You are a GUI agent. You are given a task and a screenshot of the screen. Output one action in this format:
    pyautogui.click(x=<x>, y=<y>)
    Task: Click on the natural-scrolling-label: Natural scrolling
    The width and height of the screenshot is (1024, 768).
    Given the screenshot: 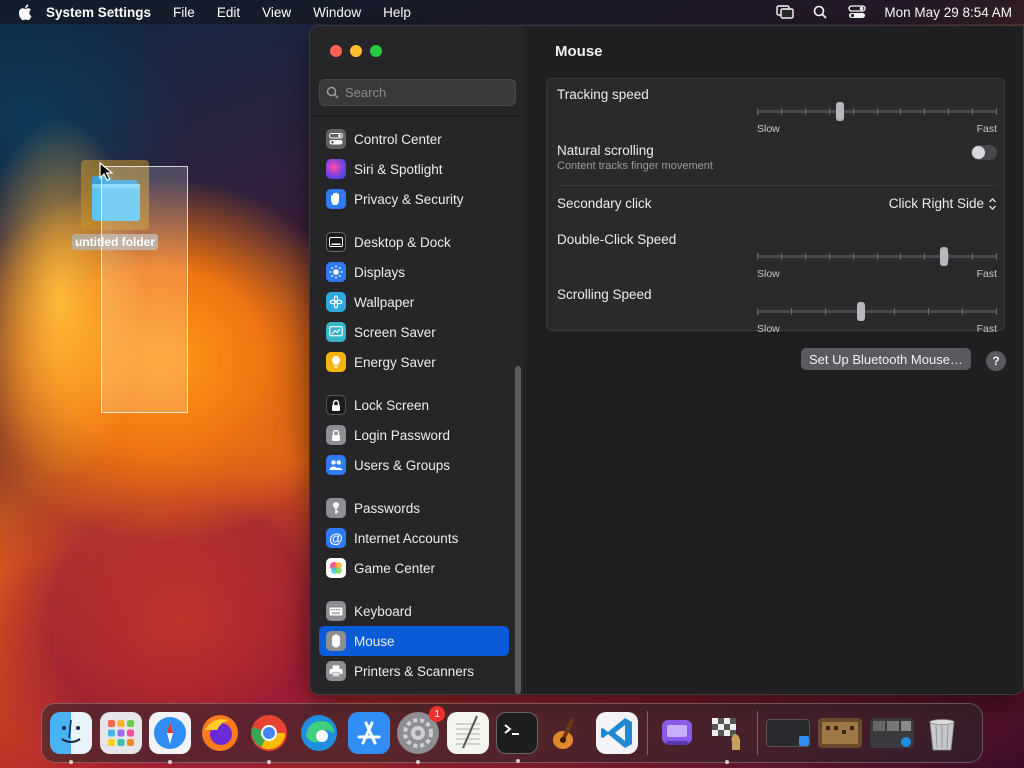 What is the action you would take?
    pyautogui.click(x=605, y=150)
    